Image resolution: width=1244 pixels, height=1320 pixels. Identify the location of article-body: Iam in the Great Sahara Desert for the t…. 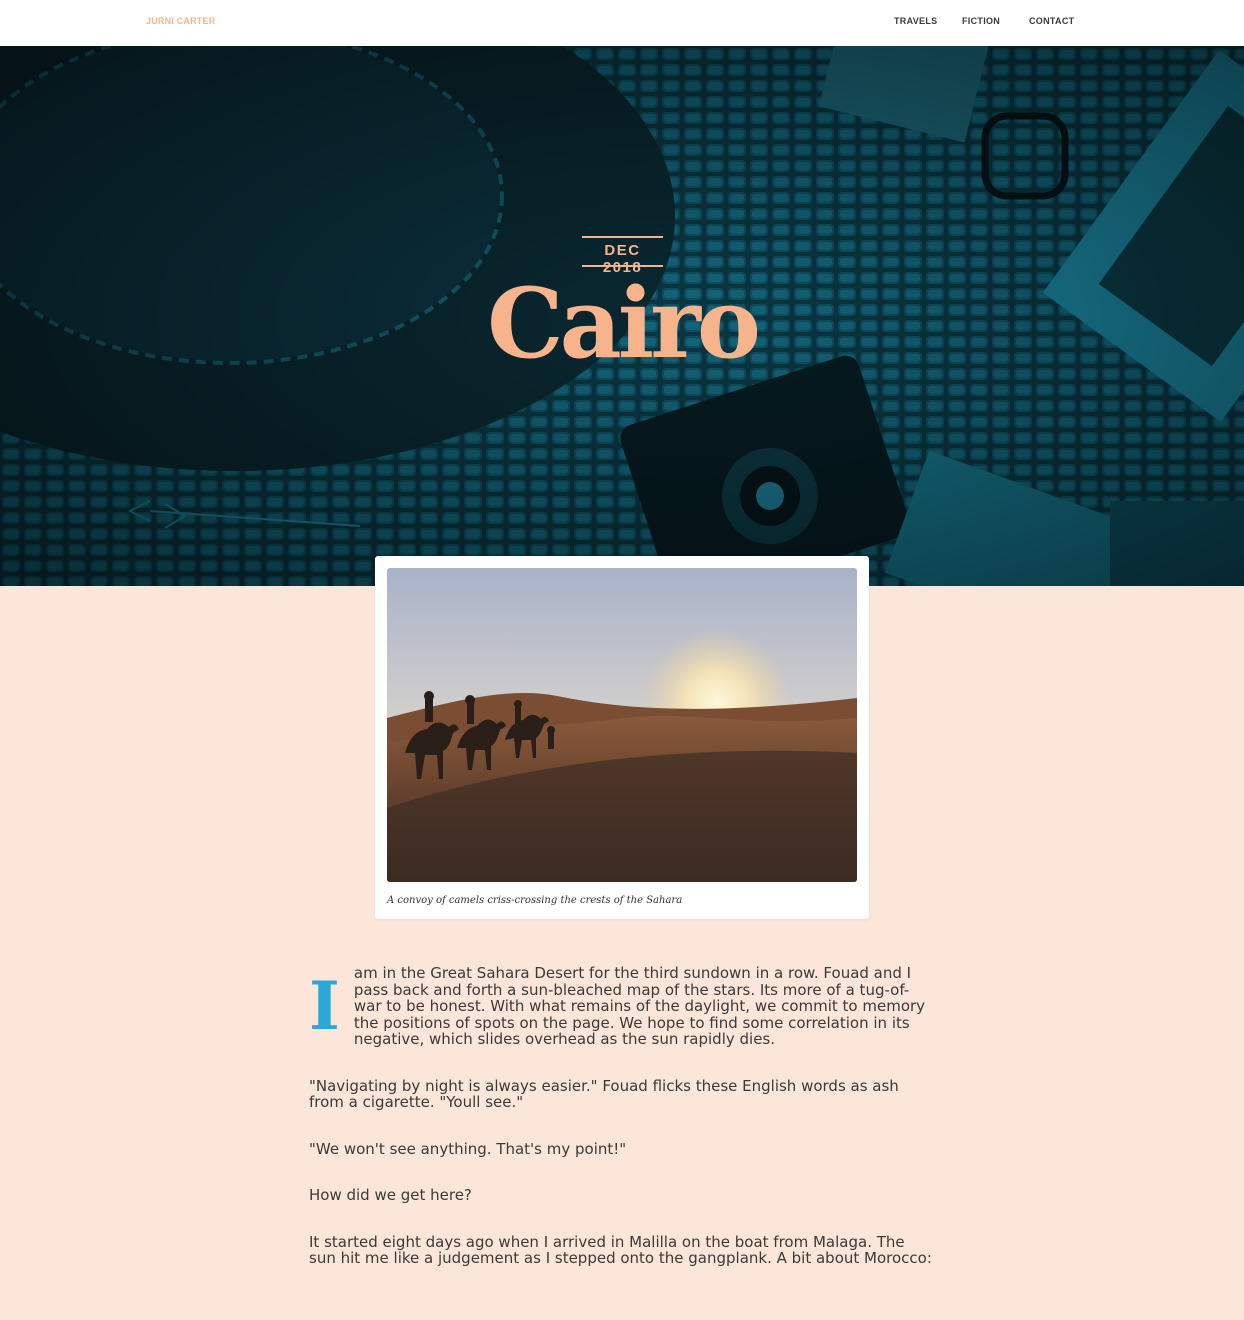
(622, 1131).